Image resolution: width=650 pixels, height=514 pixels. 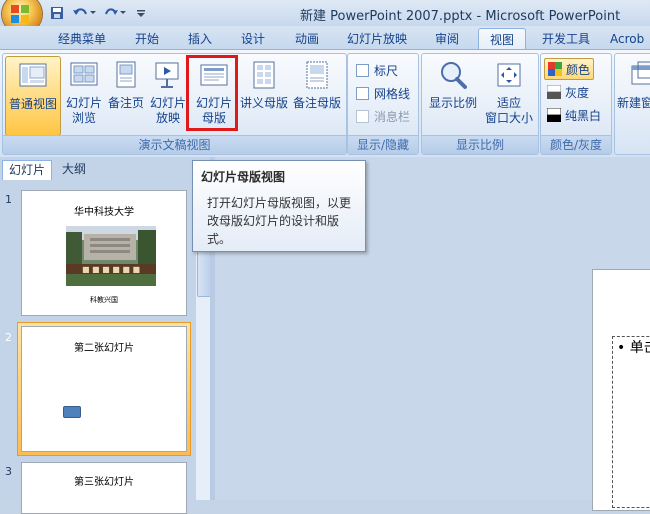 What do you see at coordinates (633, 348) in the screenshot?
I see `bullet-text: • 单击` at bounding box center [633, 348].